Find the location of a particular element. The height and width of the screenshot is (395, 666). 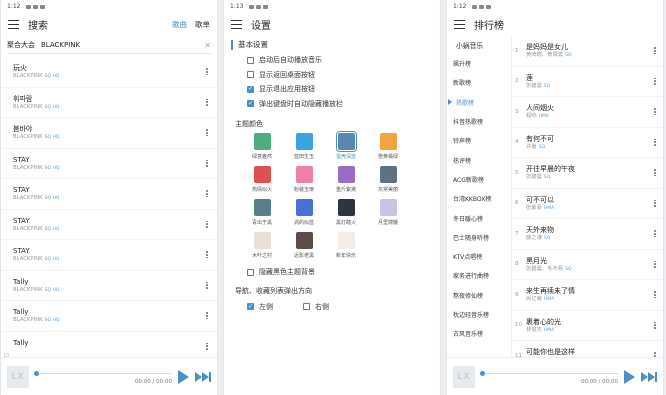

theme-option: 涡的似蓝 is located at coordinates (304, 214).